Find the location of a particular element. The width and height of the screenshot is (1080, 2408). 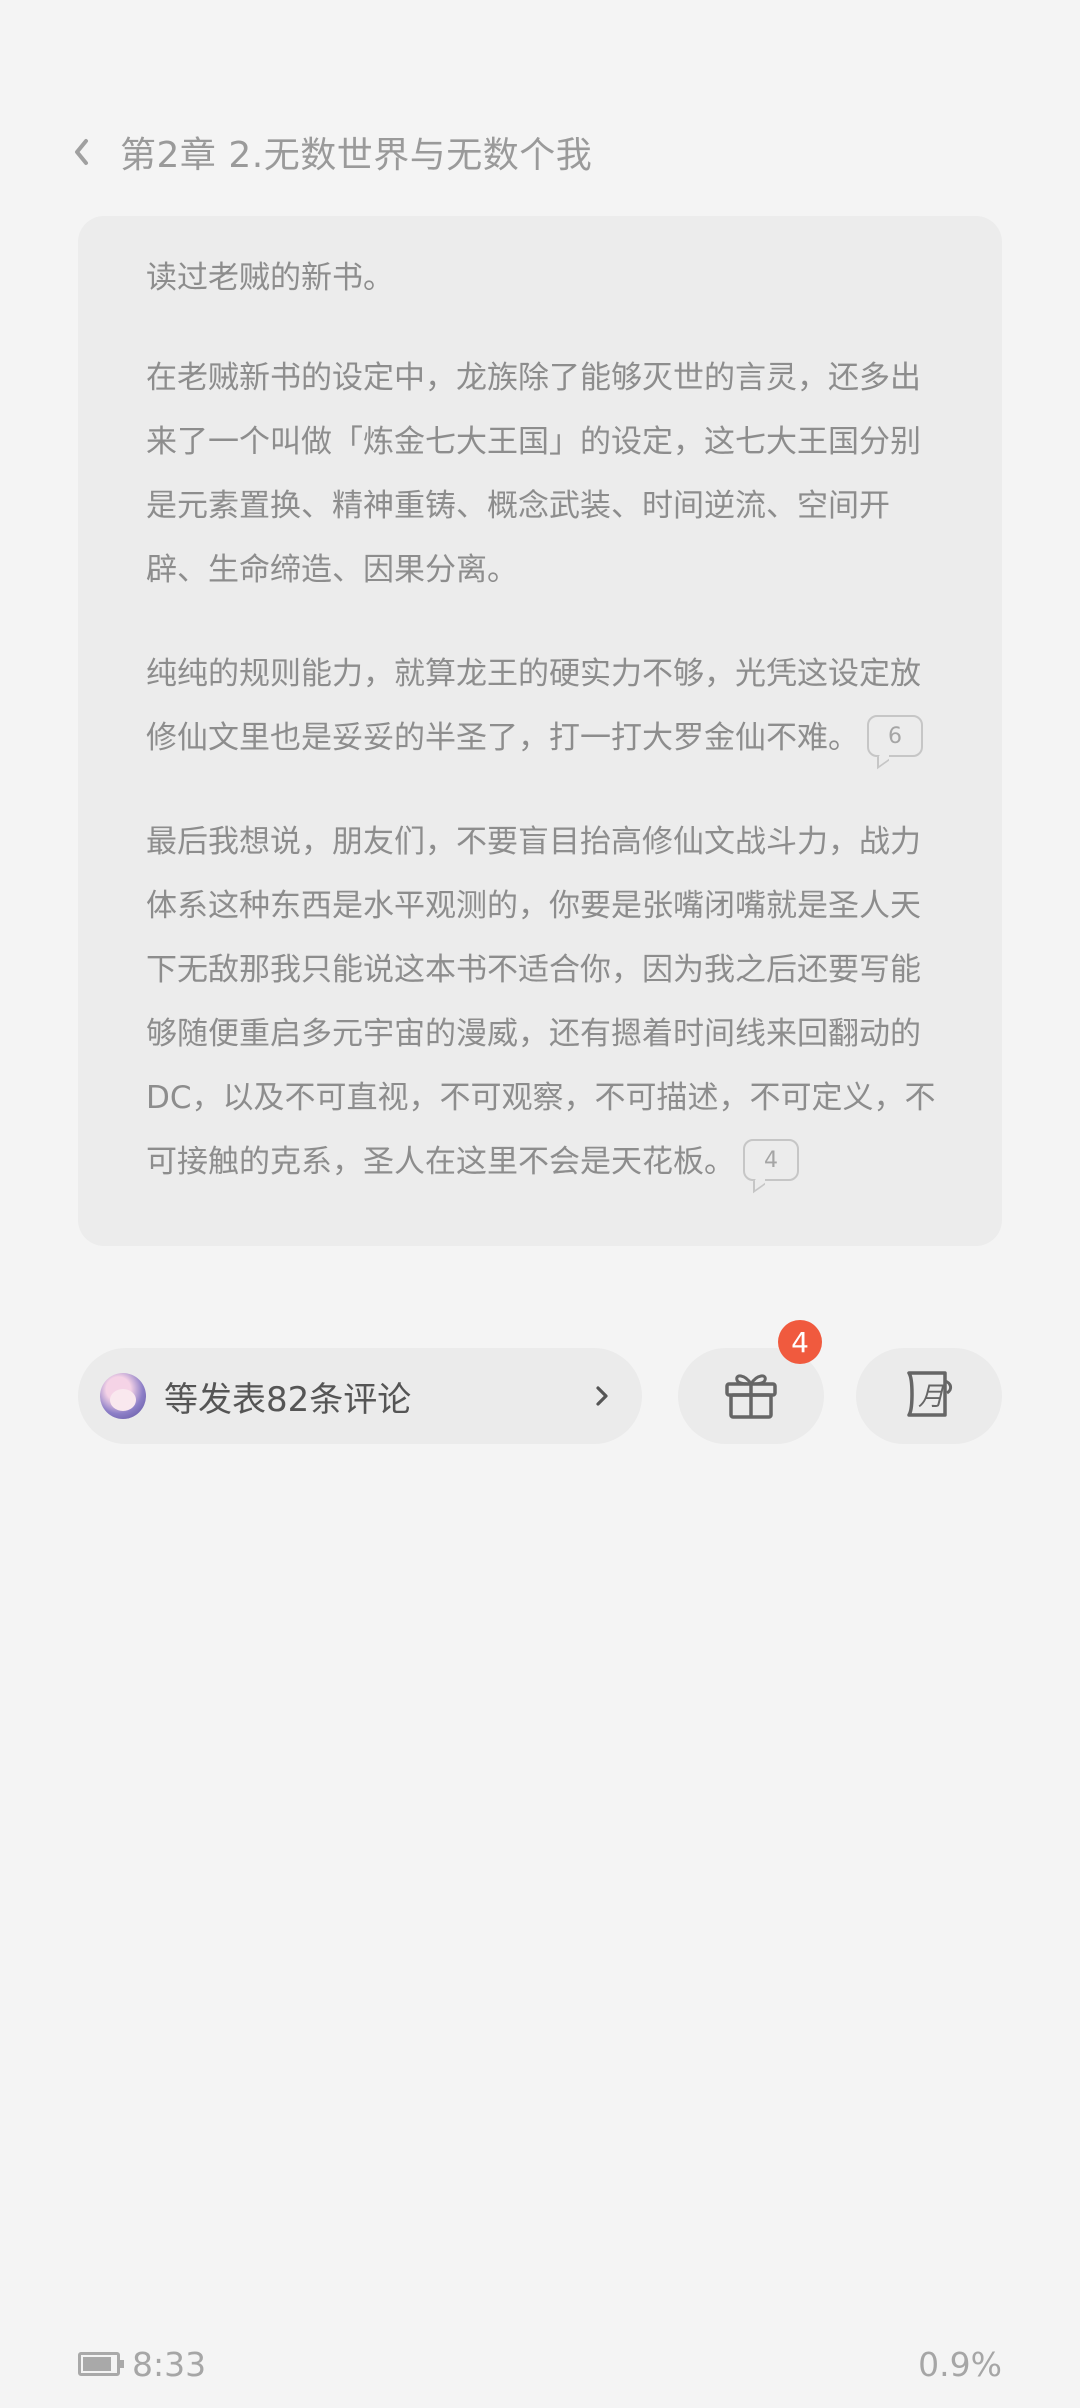

footer-left: 8:33 is located at coordinates (142, 2364).